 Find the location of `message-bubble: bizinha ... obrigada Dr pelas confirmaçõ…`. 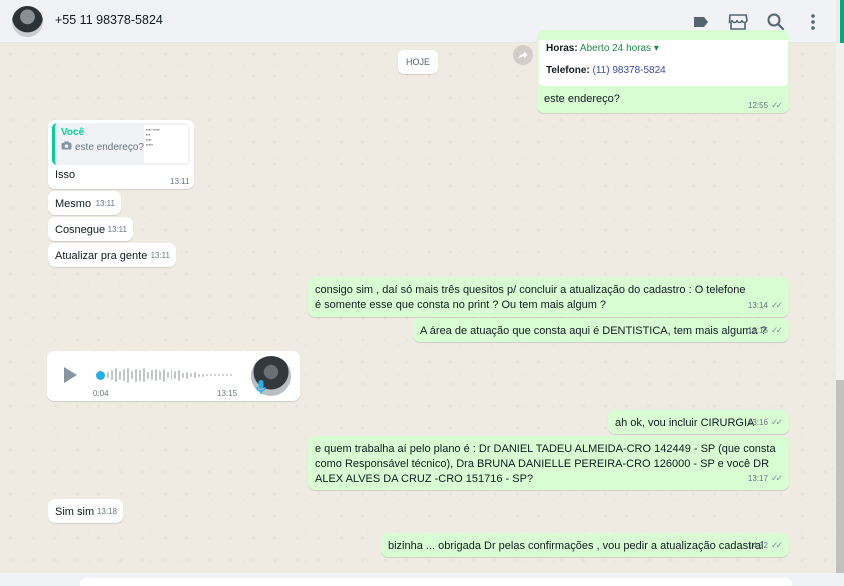

message-bubble: bizinha ... obrigada Dr pelas confirmaçõ… is located at coordinates (585, 545).